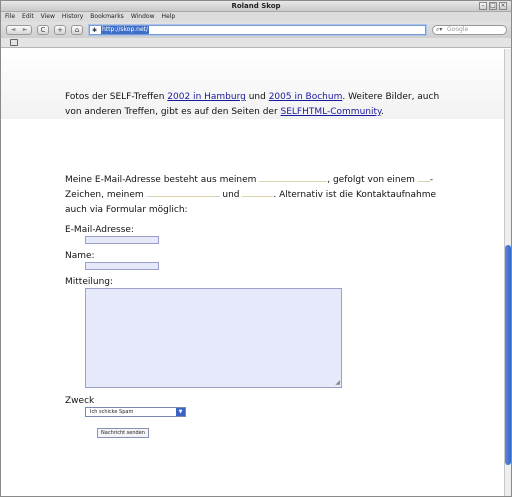  What do you see at coordinates (123, 433) in the screenshot?
I see `send-message-button: Nachricht senden` at bounding box center [123, 433].